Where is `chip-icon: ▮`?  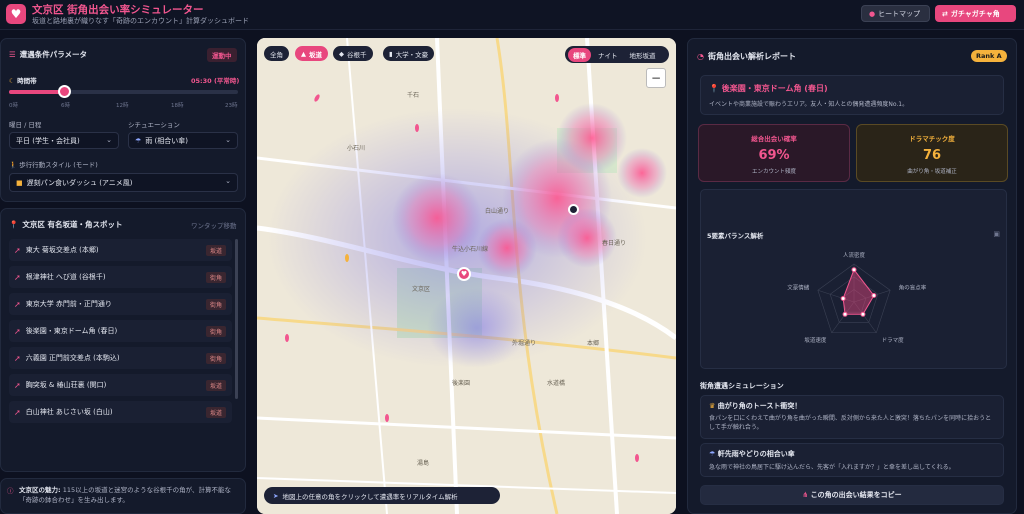
chip-icon: ▮ is located at coordinates (391, 53).